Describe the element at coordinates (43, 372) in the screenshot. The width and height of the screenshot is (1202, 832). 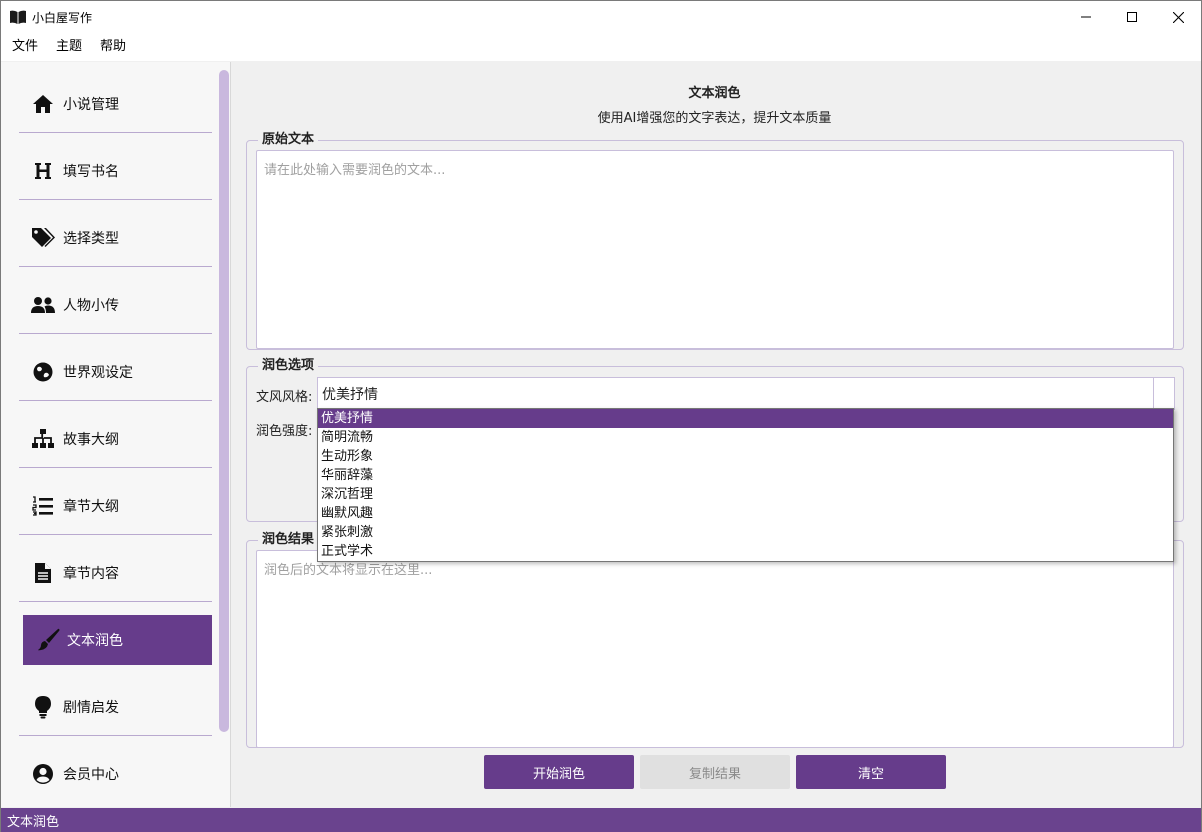
I see `globe-icon` at that location.